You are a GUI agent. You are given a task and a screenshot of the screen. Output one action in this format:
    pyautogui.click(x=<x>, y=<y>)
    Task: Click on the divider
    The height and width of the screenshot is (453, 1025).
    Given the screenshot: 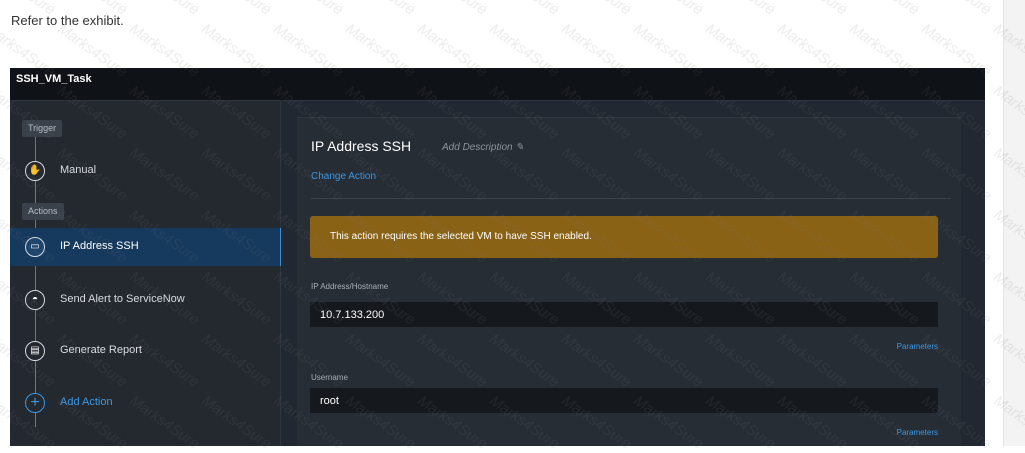 What is the action you would take?
    pyautogui.click(x=631, y=198)
    